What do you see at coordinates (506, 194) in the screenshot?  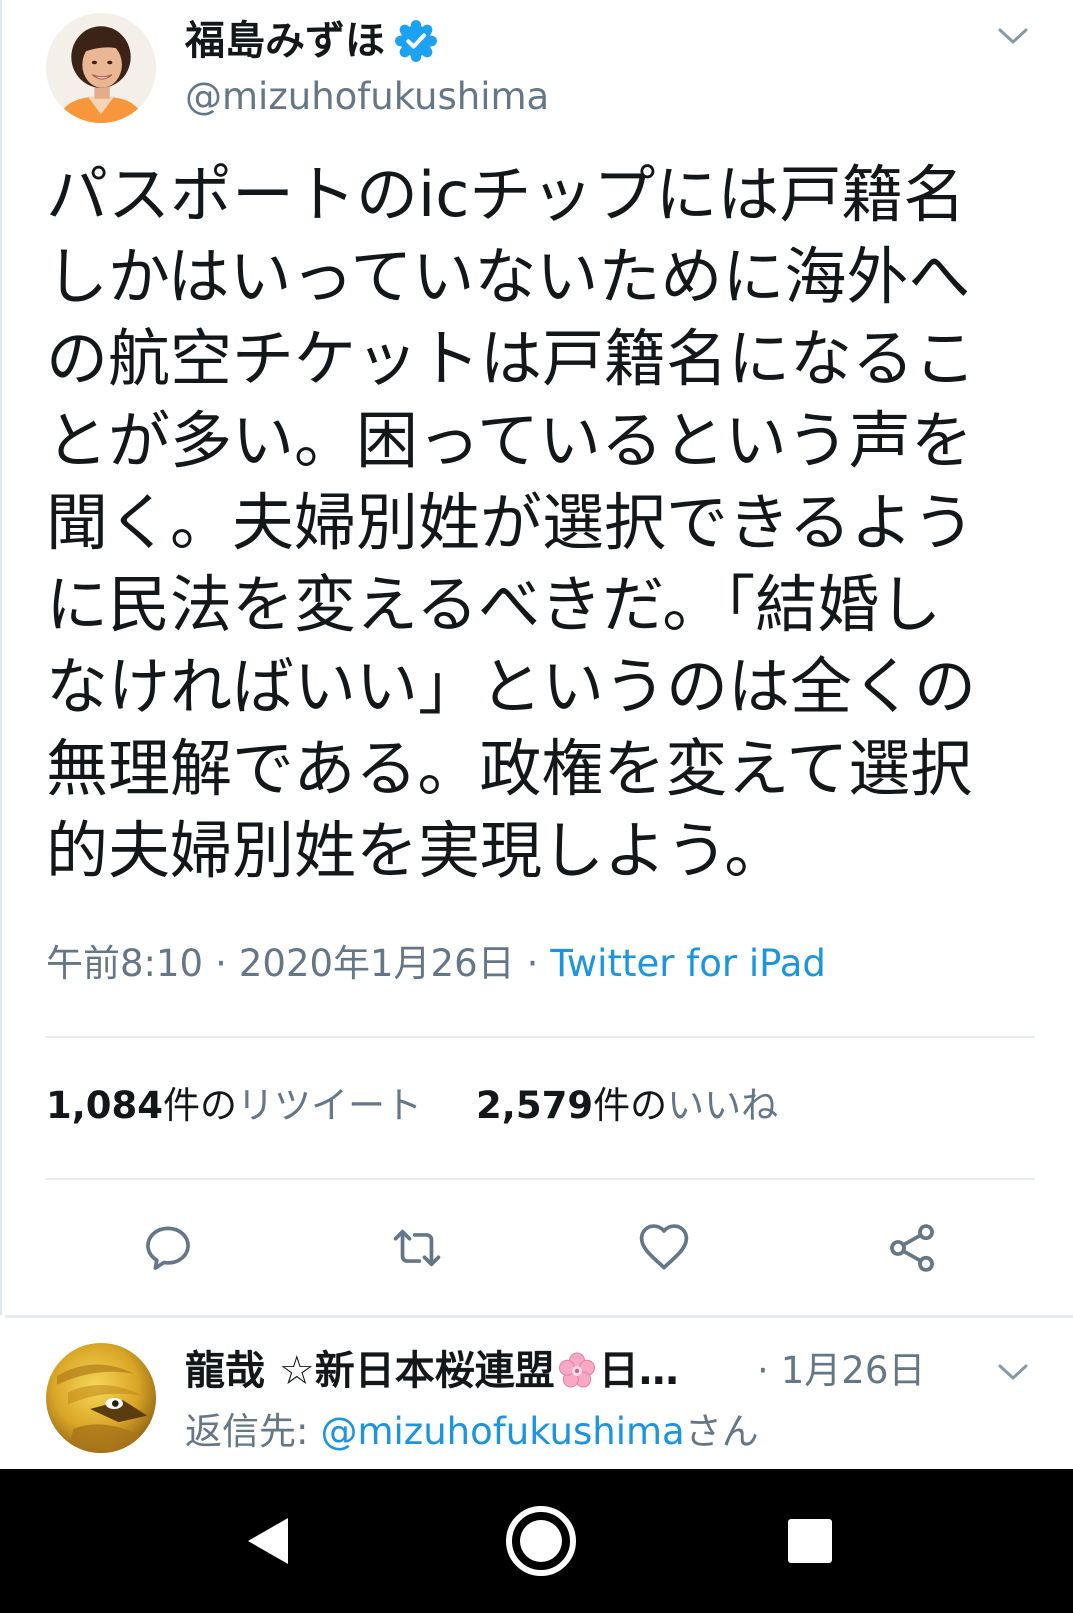 I see `tweet-text-line: パスポートのicチップには戸籍名` at bounding box center [506, 194].